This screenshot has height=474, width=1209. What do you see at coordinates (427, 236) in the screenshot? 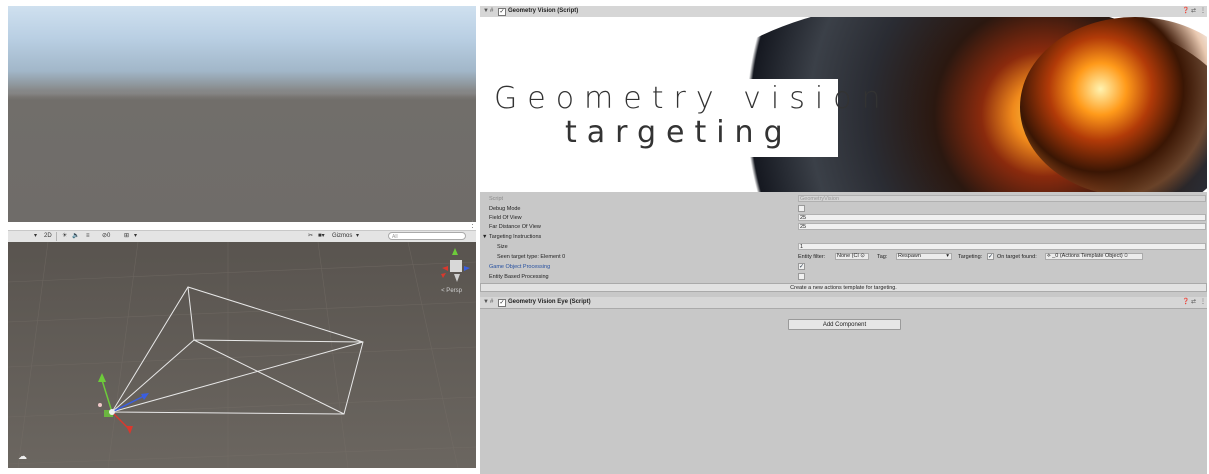
I see `scene-search-input: All` at bounding box center [427, 236].